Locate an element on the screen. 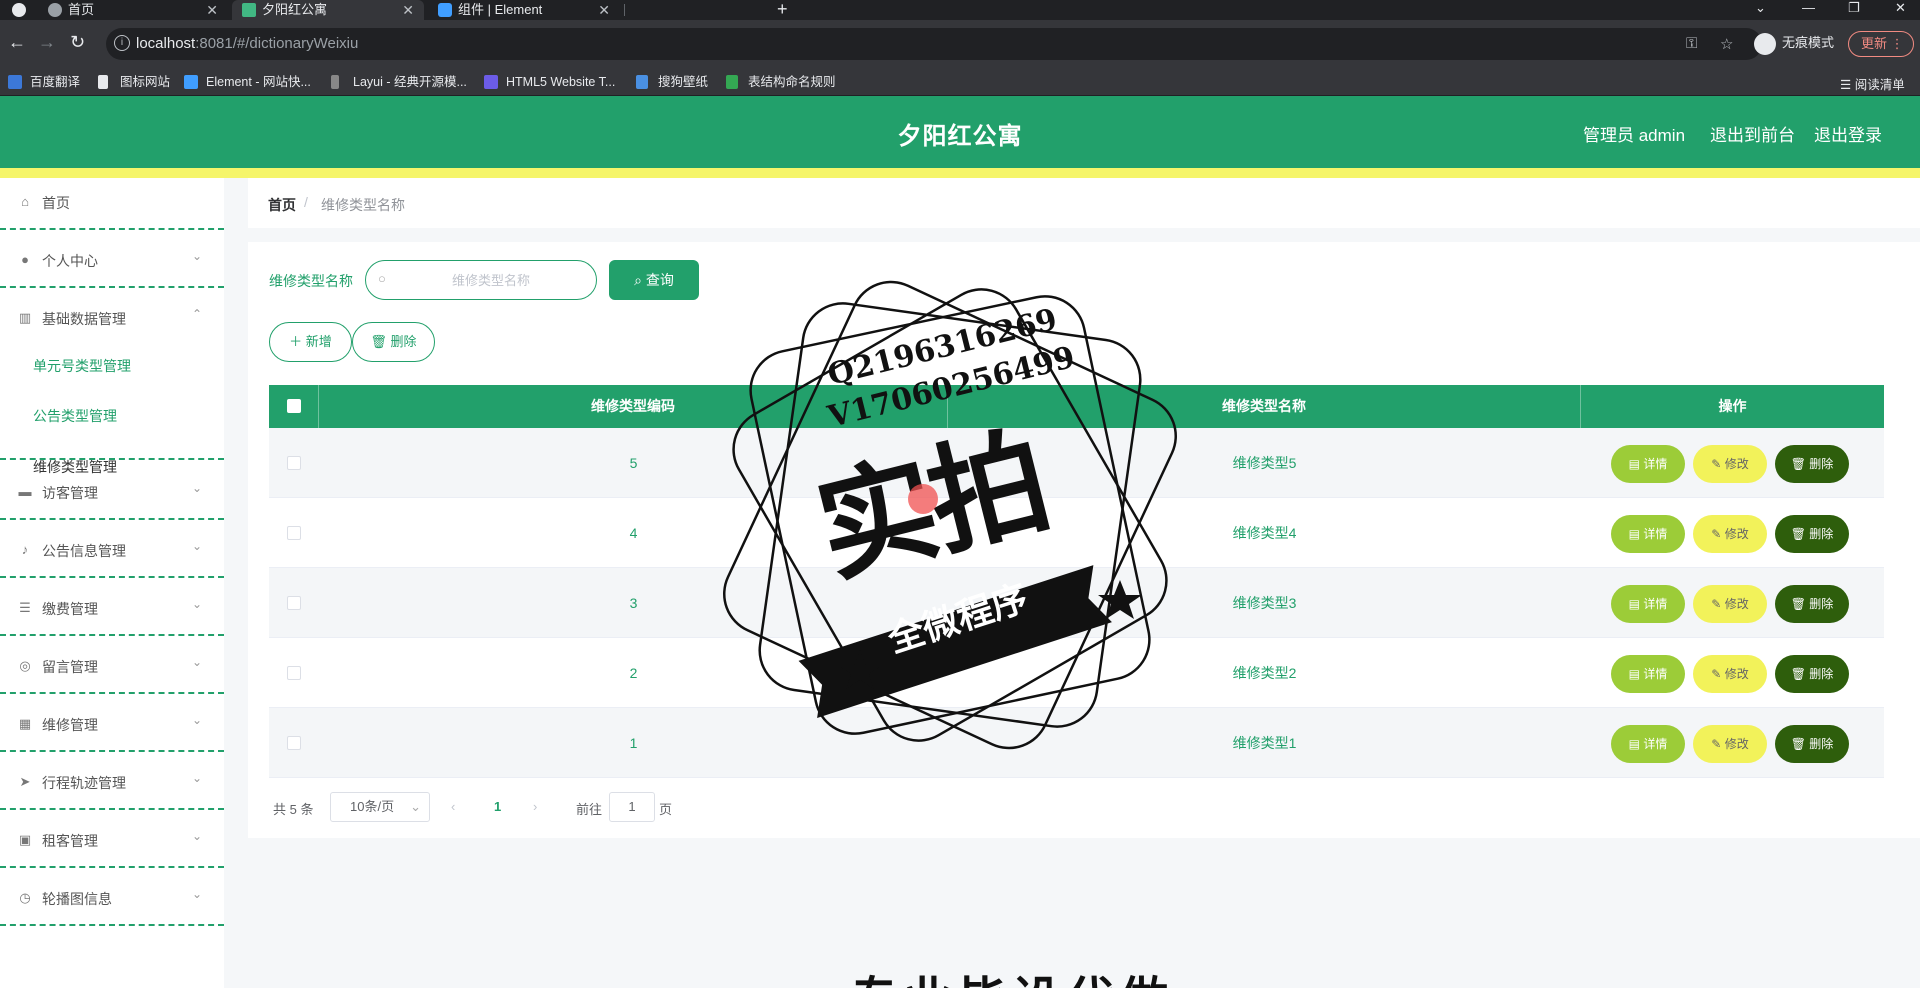 This screenshot has width=1920, height=988. tab-label: 夕阳红公寓 is located at coordinates (295, 9).